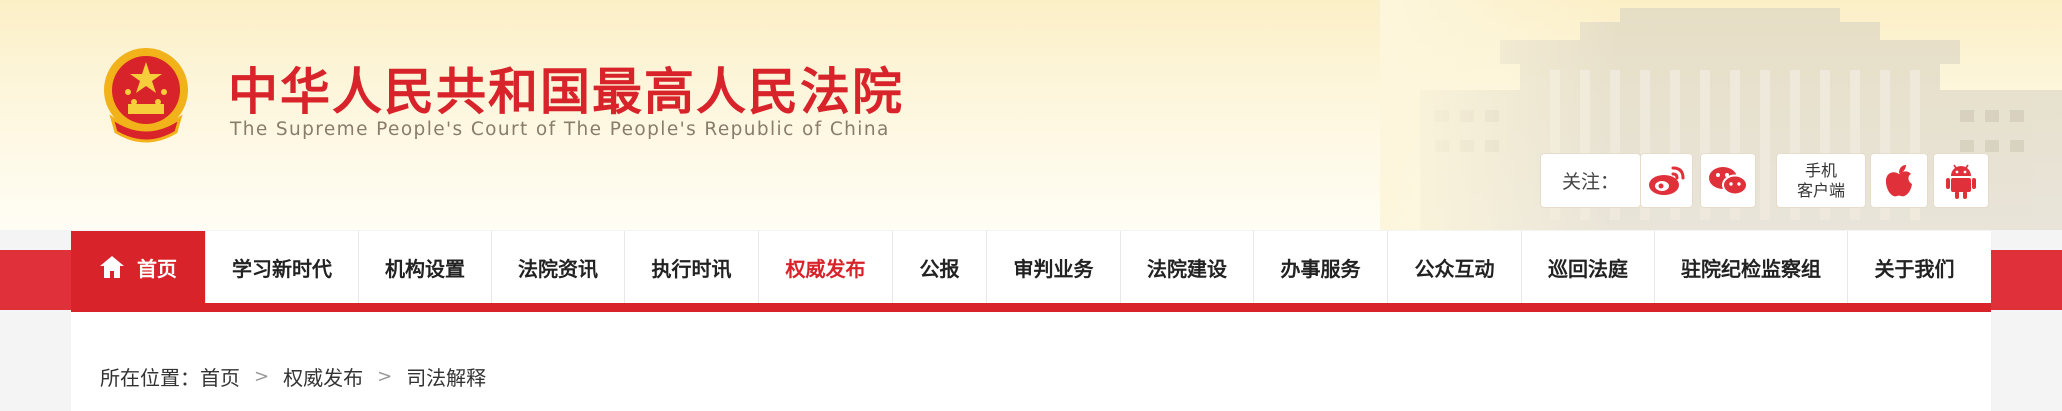 This screenshot has width=2062, height=411. I want to click on nav-item-enforcement-news: 执行时讯, so click(692, 267).